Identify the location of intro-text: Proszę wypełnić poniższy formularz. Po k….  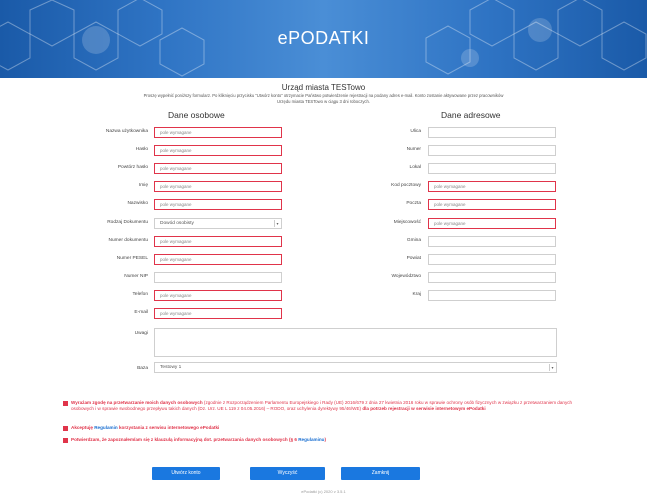
(323, 98).